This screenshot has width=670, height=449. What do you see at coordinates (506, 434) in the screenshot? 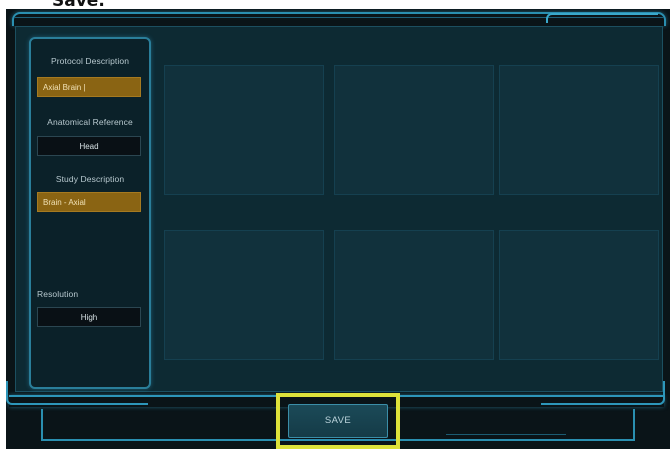
I see `base-rail-divider` at bounding box center [506, 434].